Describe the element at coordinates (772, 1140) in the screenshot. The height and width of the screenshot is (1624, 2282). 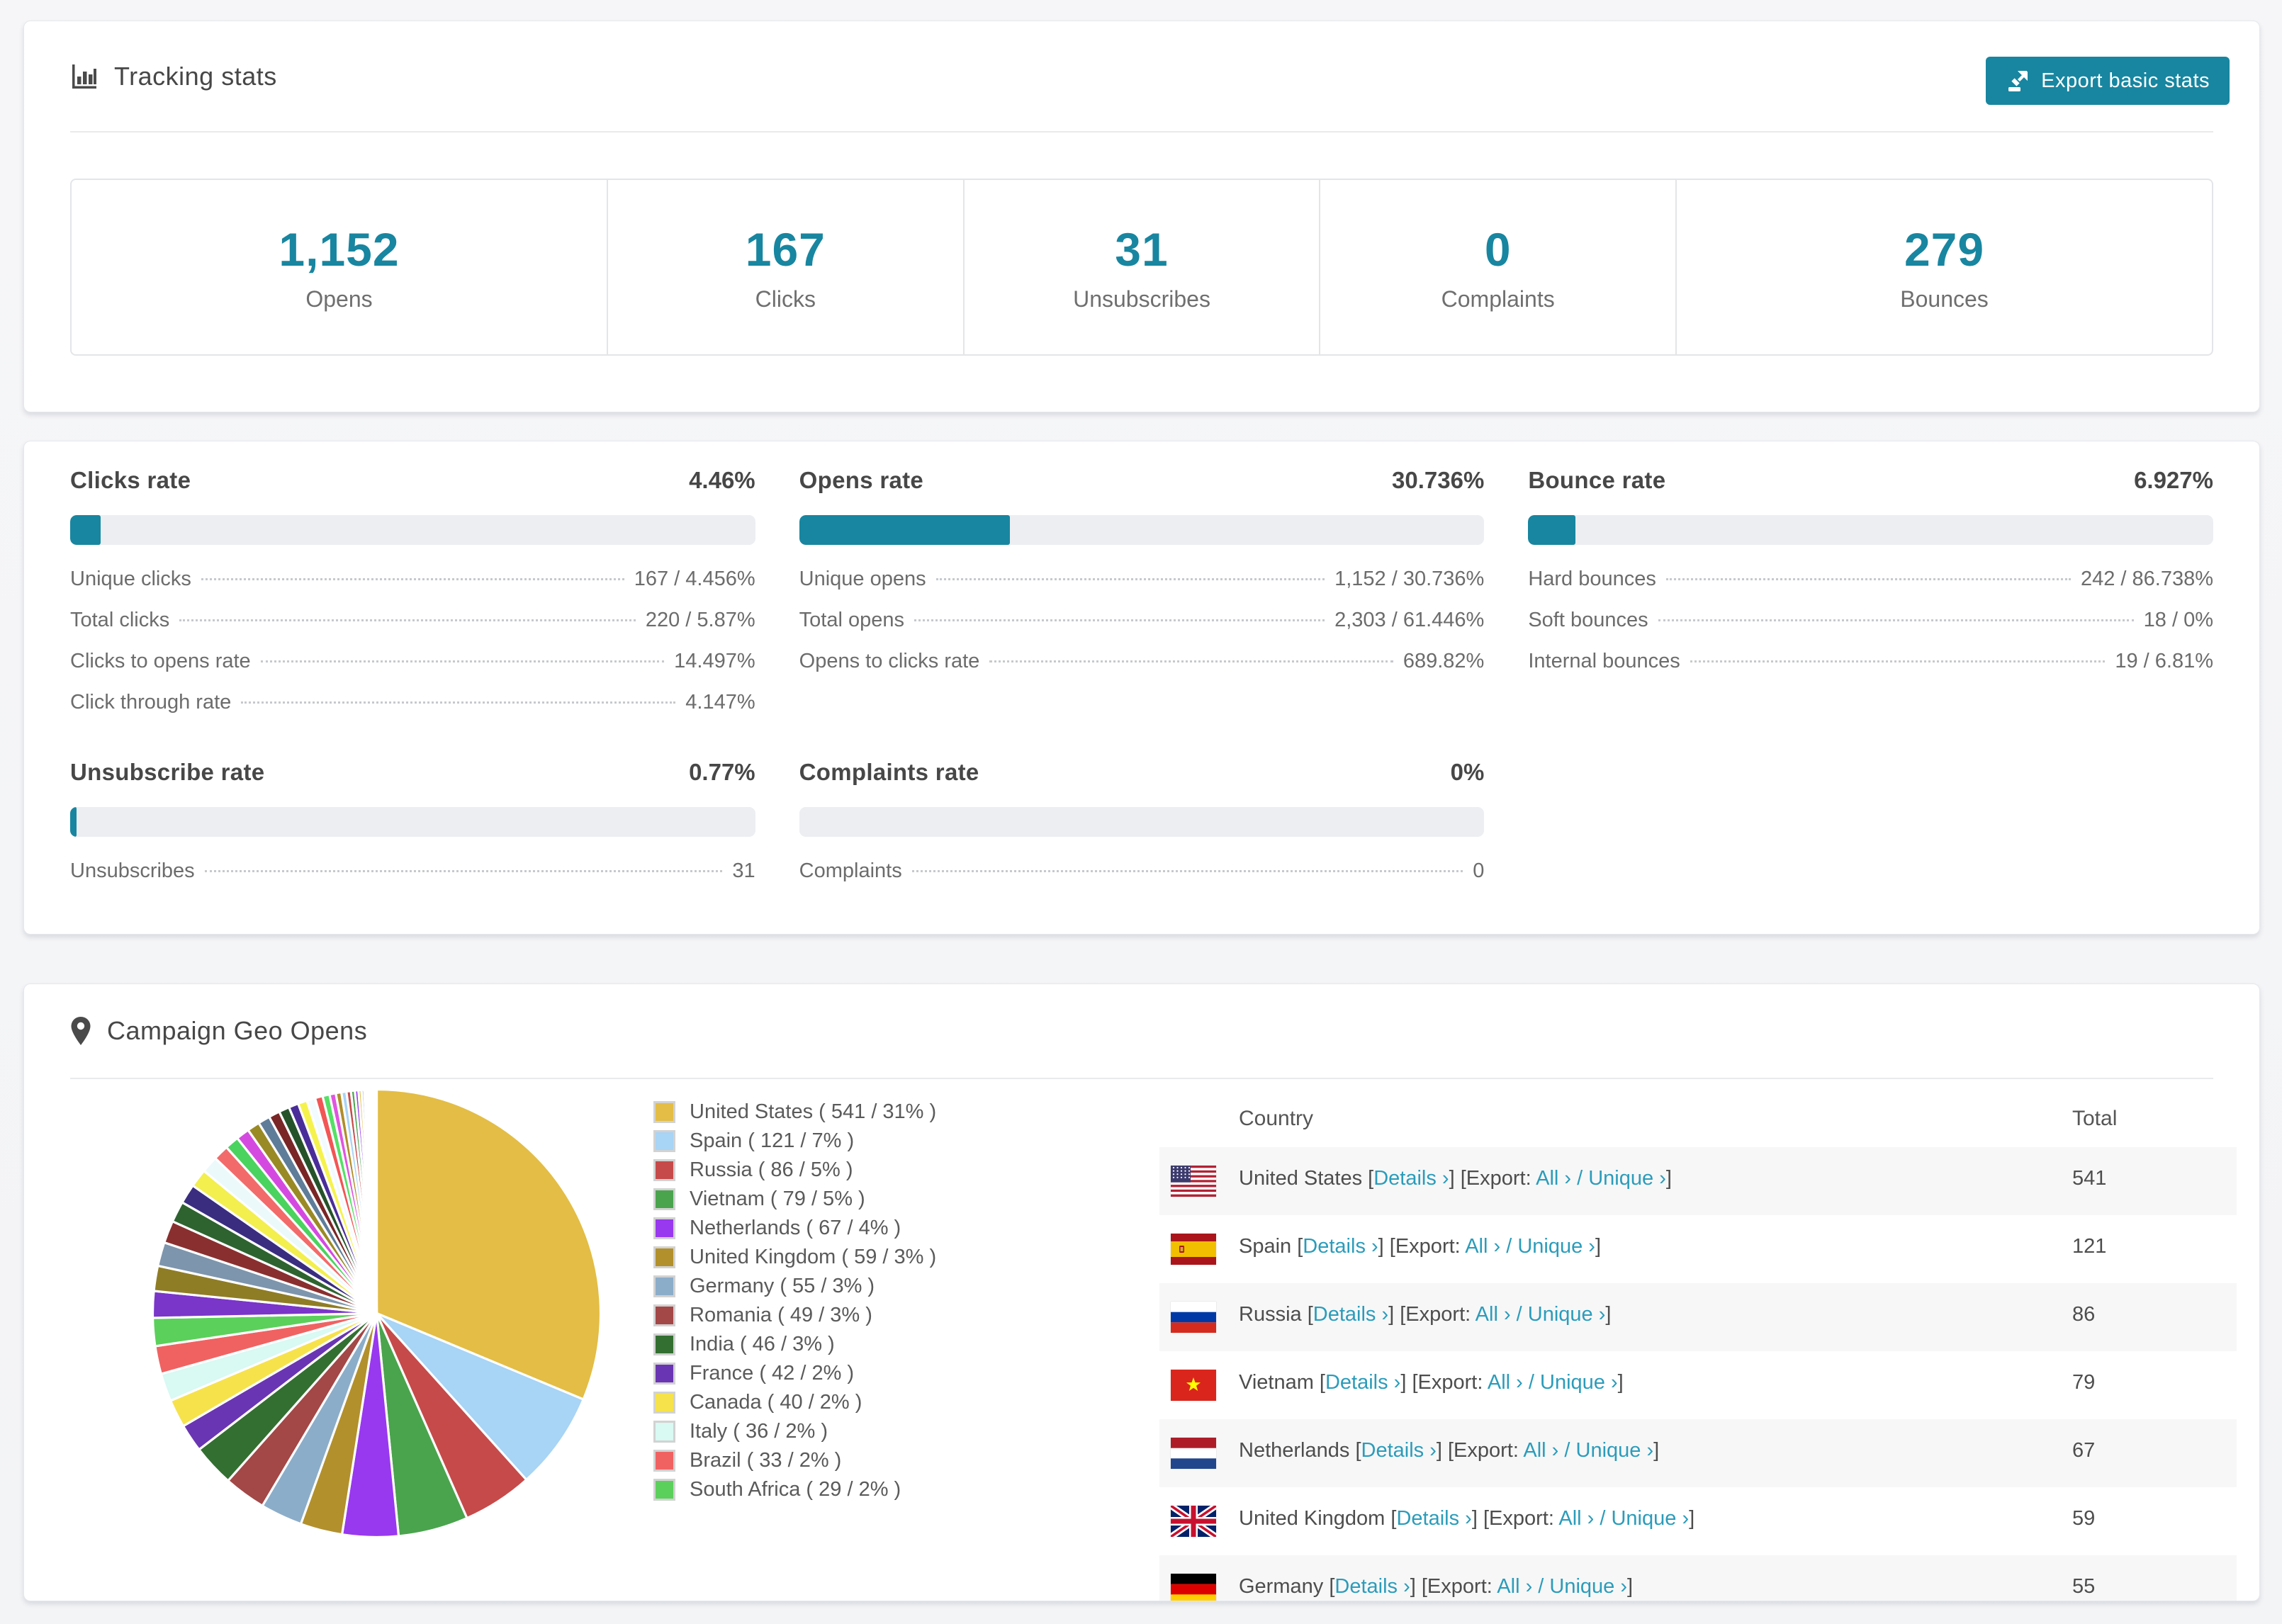
I see `legend-label: Spain ( 121 / 7% )` at that location.